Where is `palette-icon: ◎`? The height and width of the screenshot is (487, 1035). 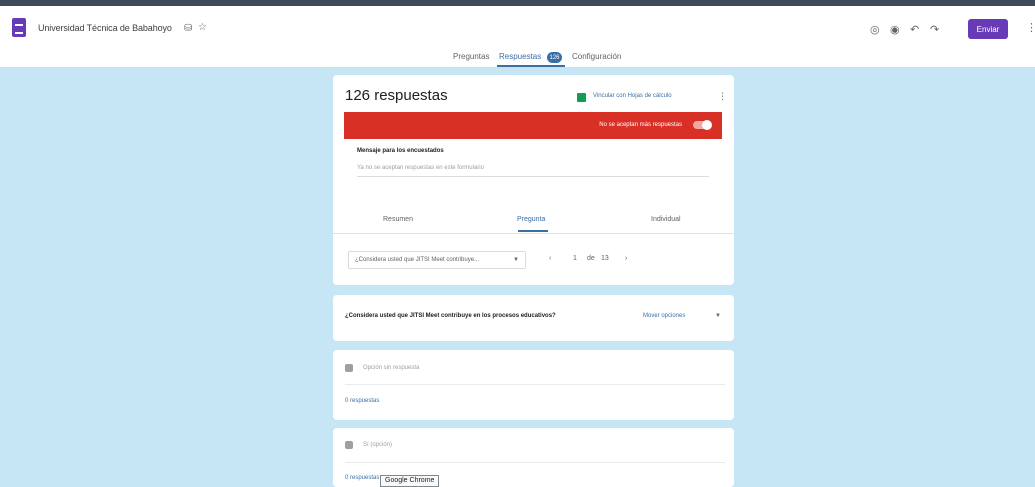 palette-icon: ◎ is located at coordinates (875, 29).